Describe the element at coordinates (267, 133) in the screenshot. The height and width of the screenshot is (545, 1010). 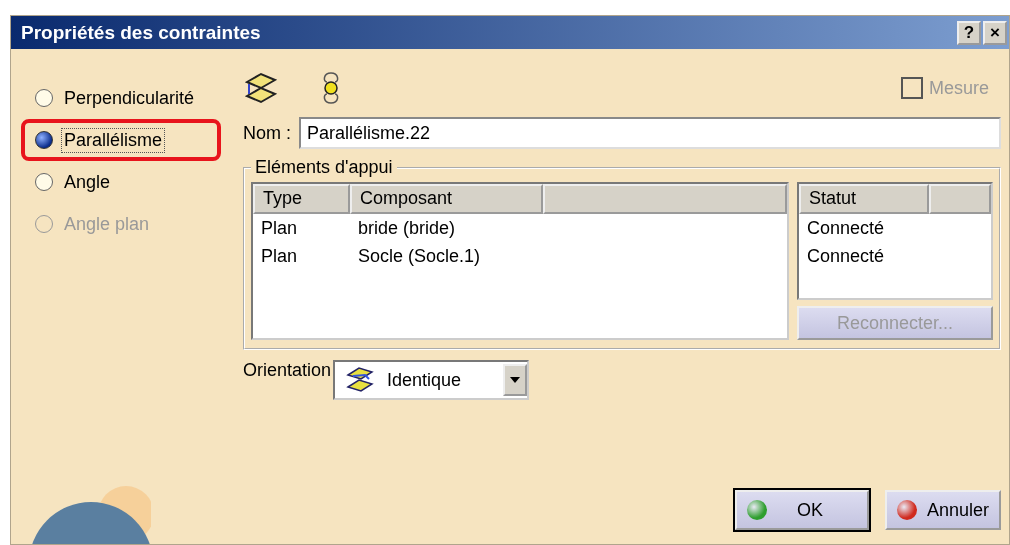
I see `field-label: Nom :` at that location.